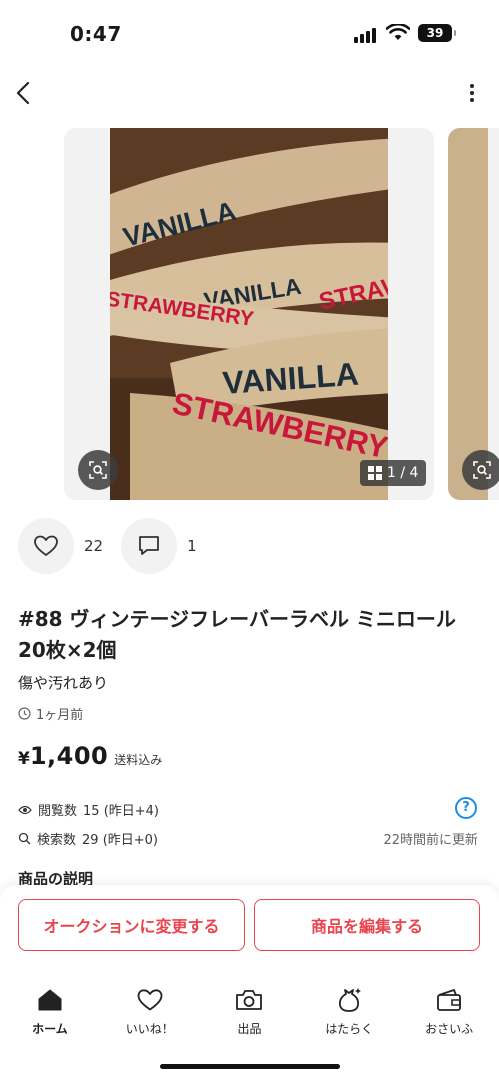 This screenshot has height=1080, width=499. Describe the element at coordinates (63, 683) in the screenshot. I see `item-condition: 傷や汚れあり` at that location.